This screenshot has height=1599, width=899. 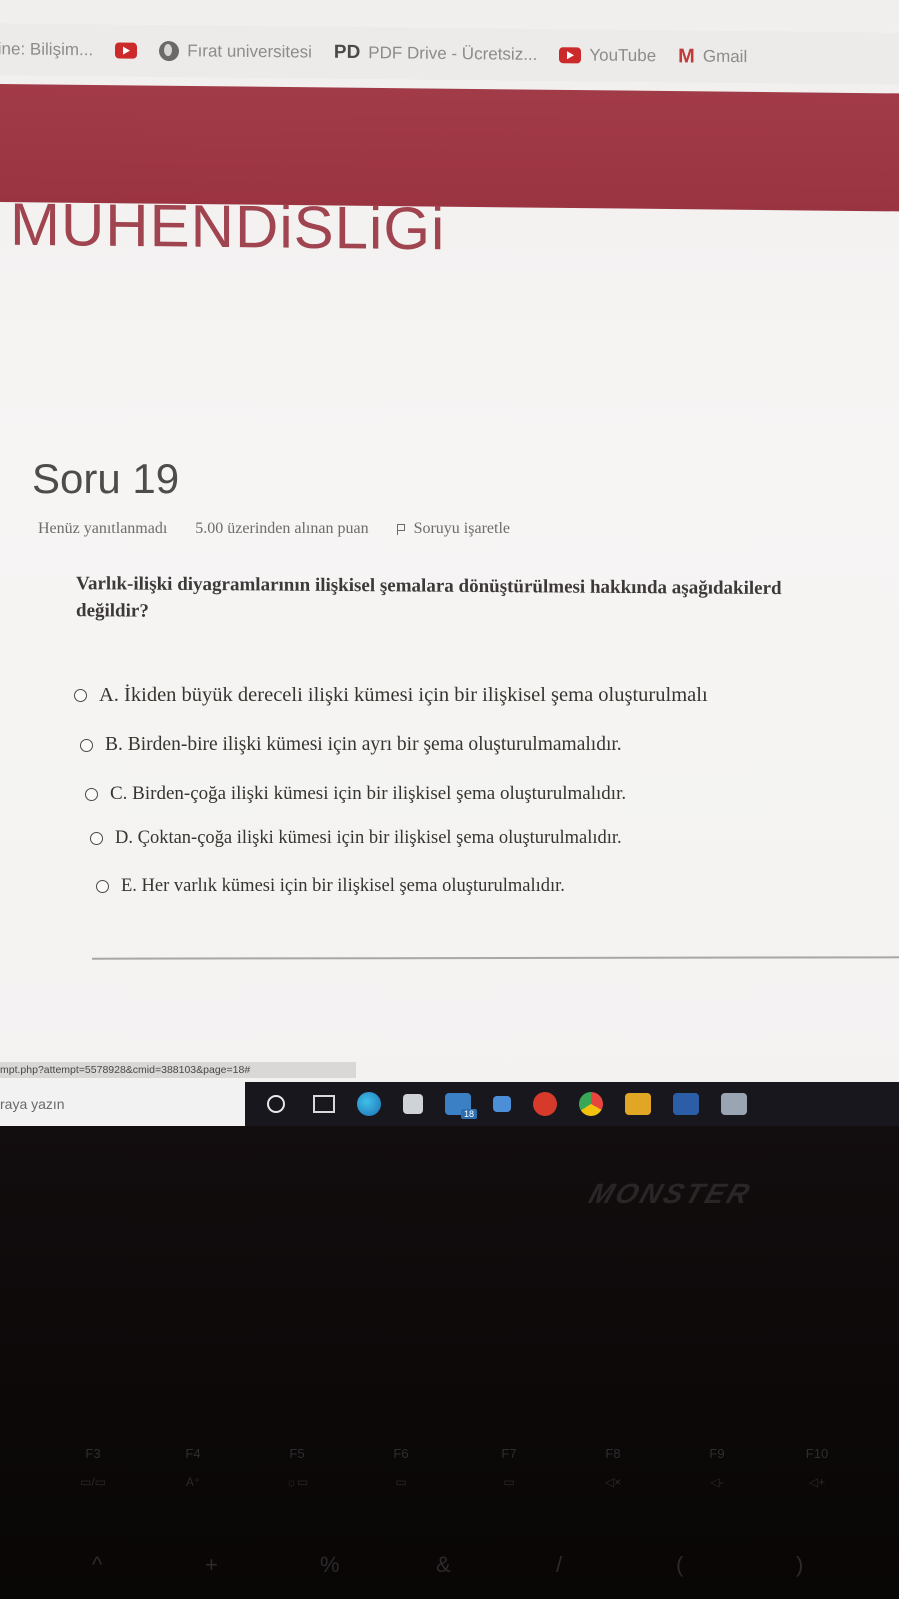 I want to click on key-label: F8, so click(x=613, y=1453).